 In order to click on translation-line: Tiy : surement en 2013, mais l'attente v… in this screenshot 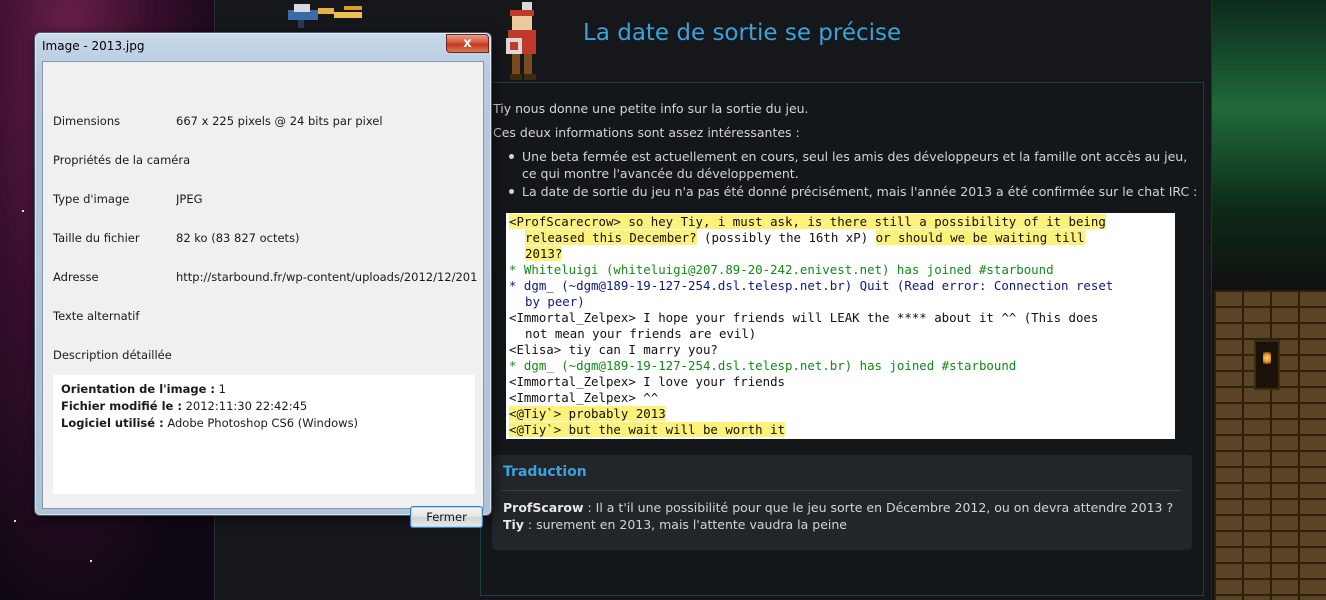, I will do `click(675, 524)`.